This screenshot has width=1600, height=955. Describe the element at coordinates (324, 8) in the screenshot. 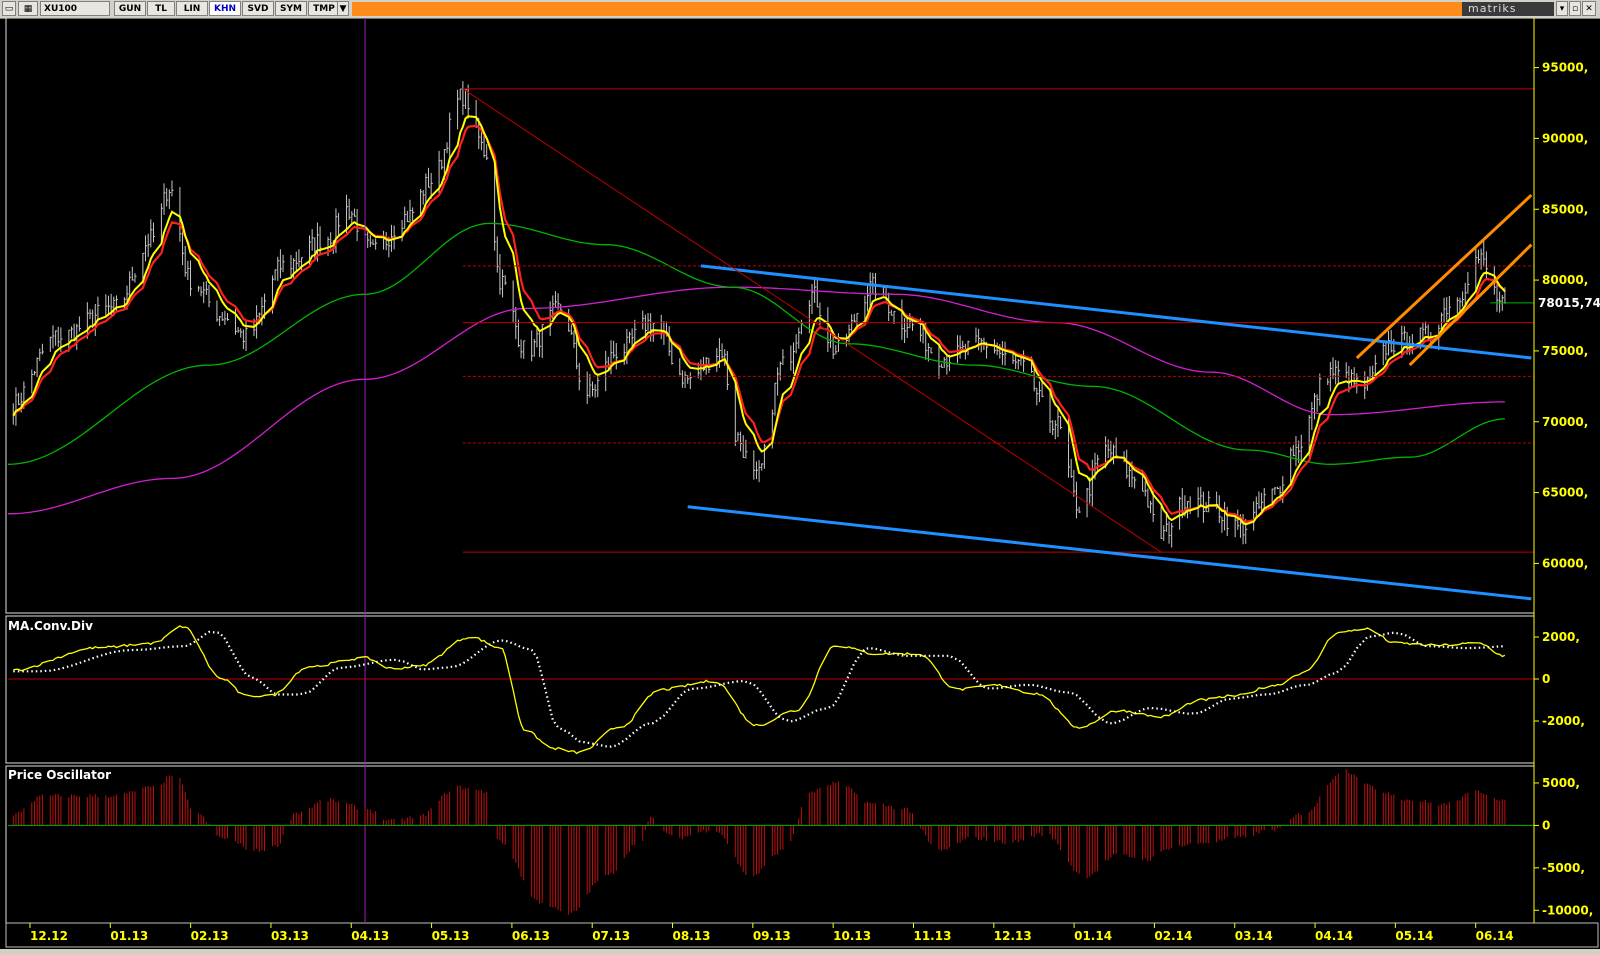

I see `toolbar-button-tmp: TMP` at that location.